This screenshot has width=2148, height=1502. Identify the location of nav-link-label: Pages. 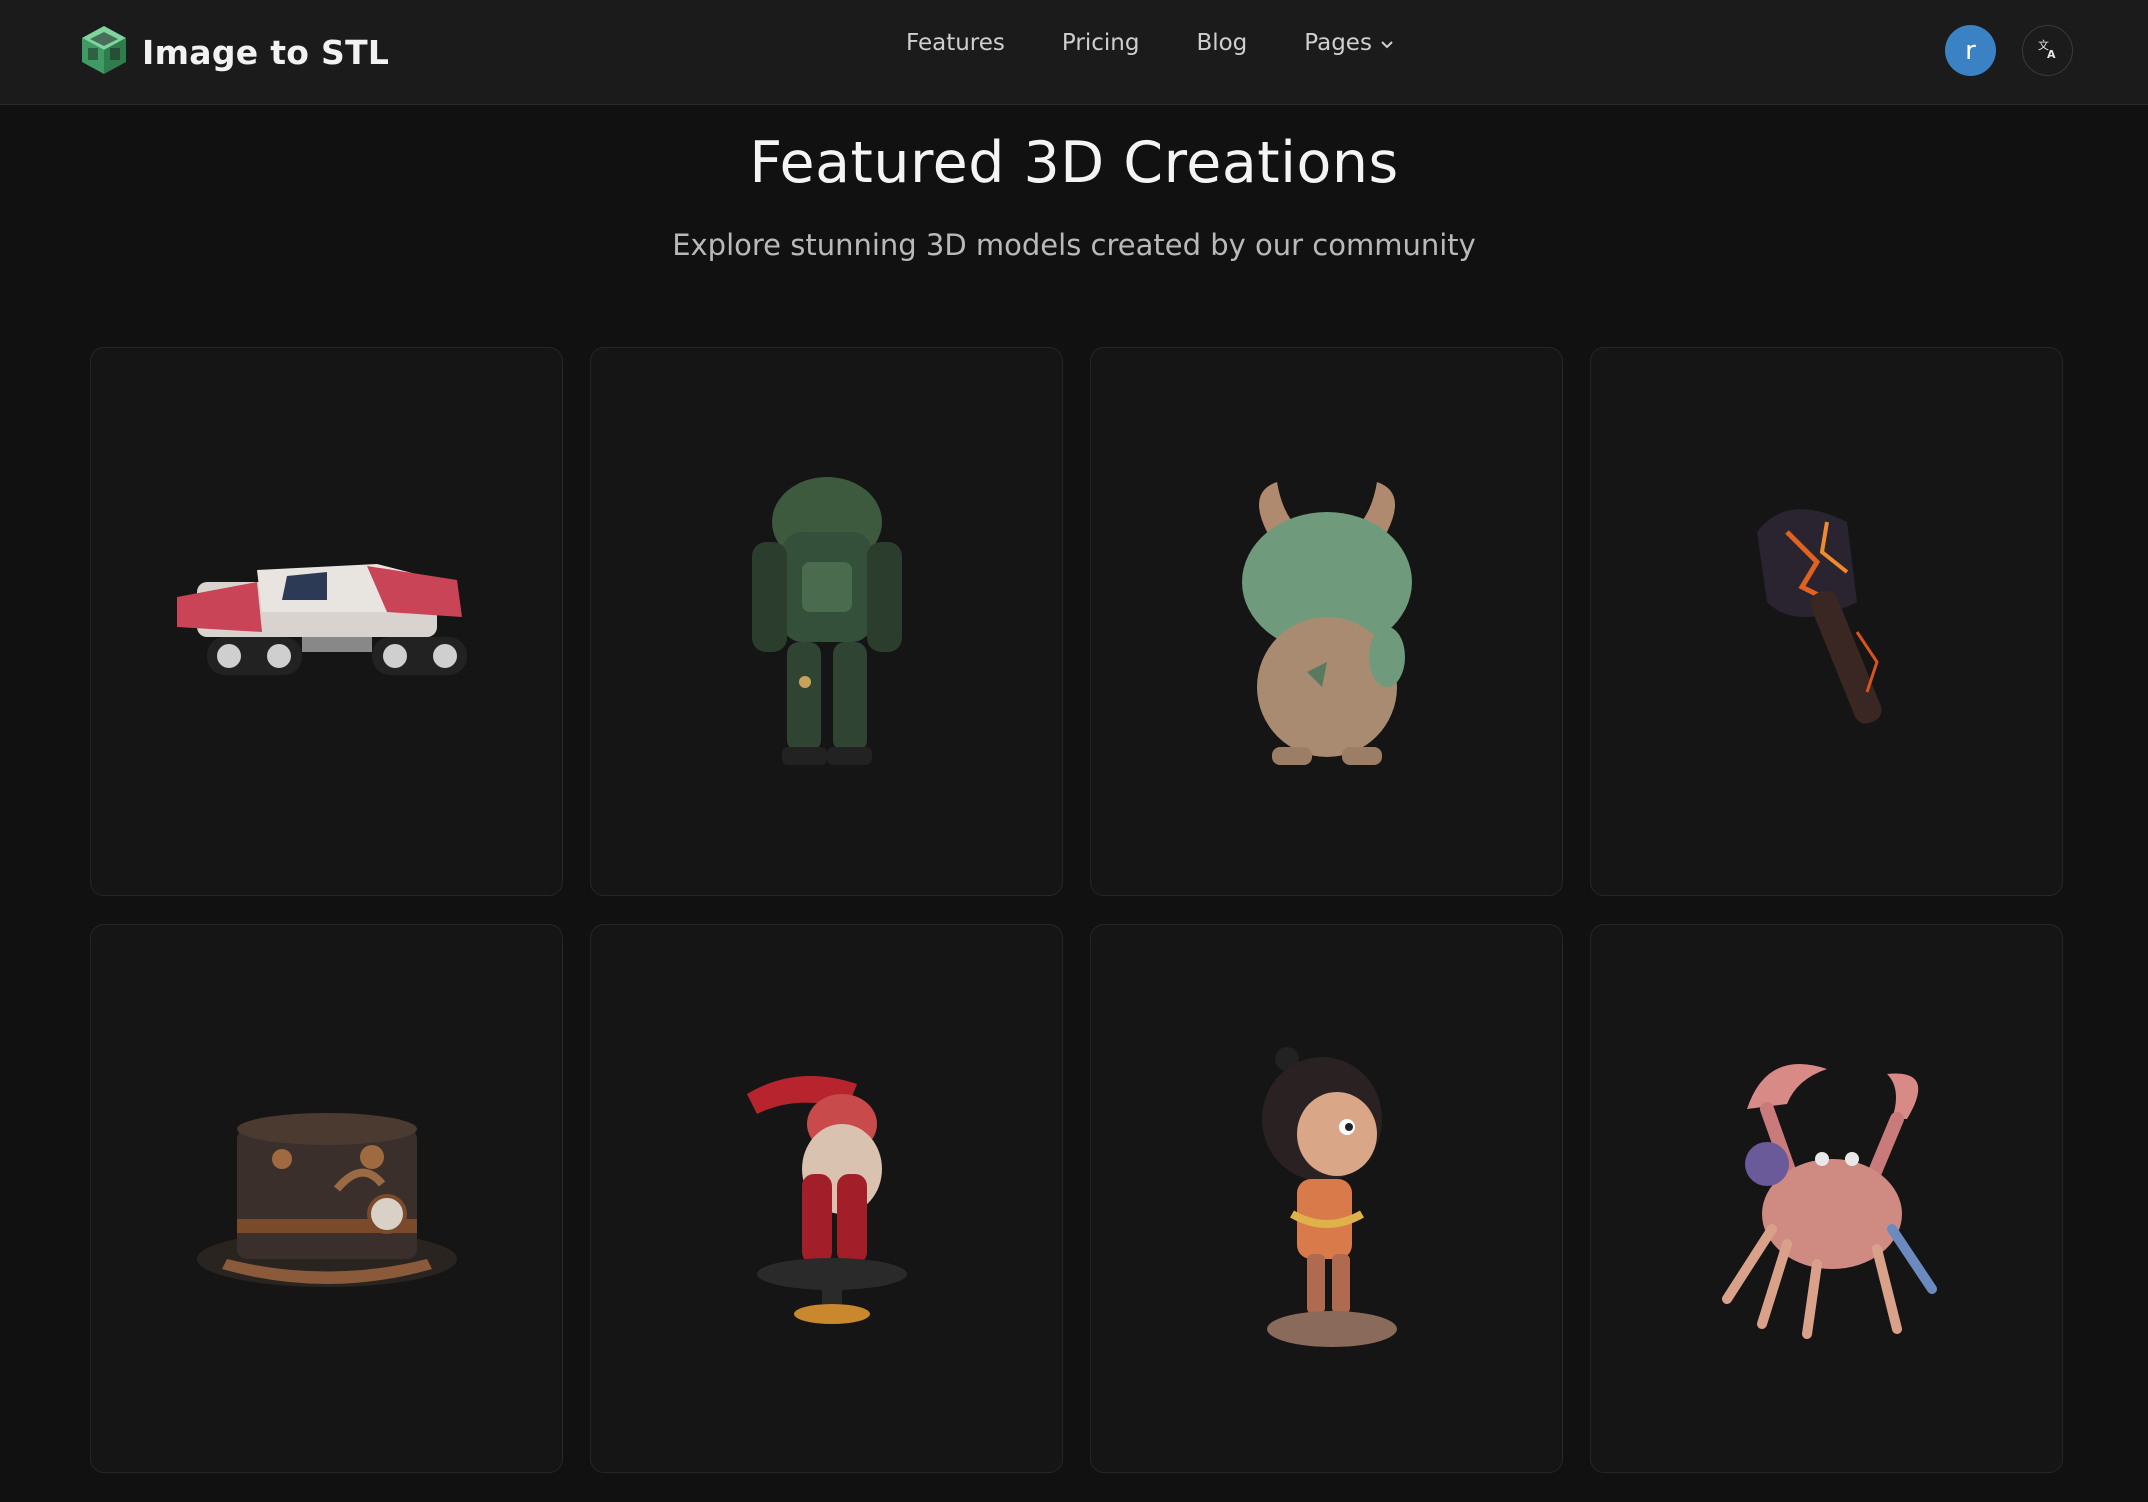
(1338, 43).